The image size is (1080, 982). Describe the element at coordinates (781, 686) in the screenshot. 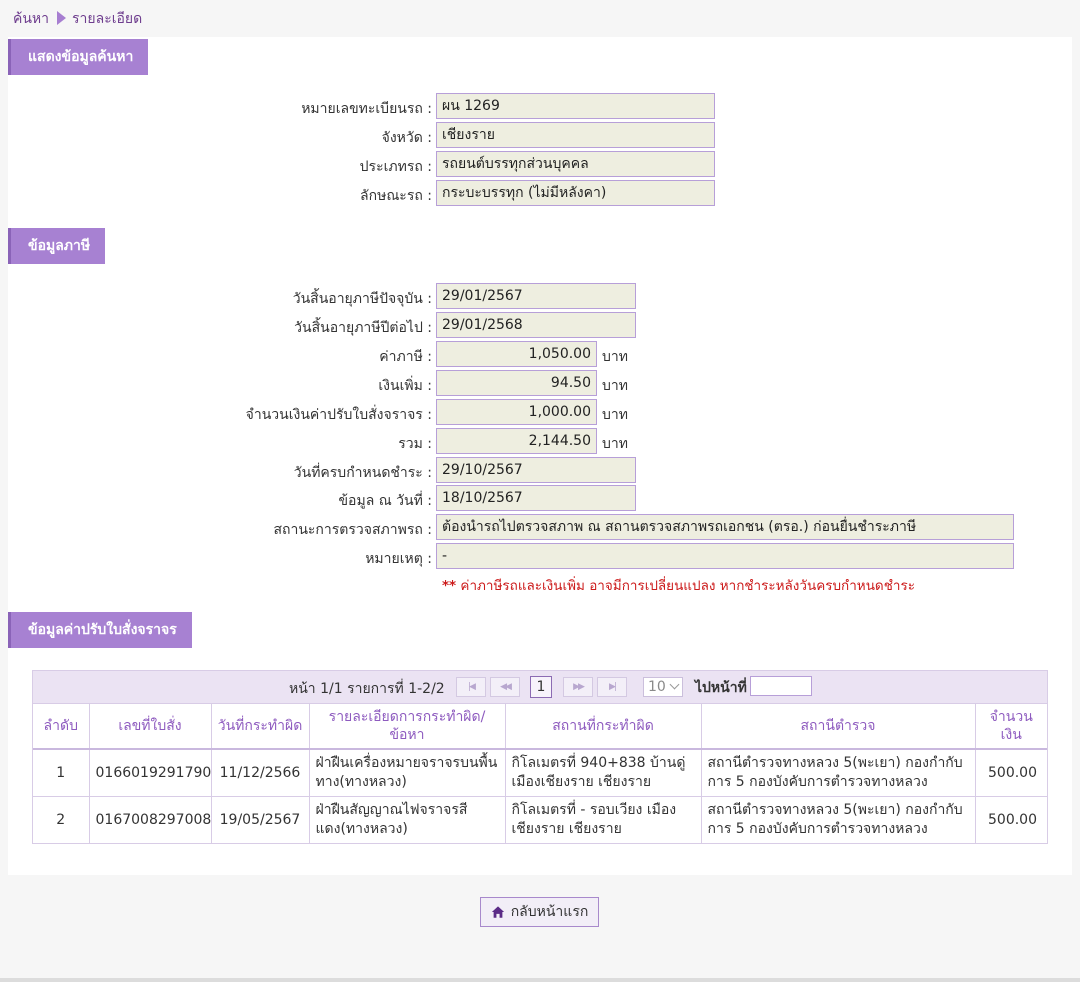

I see `goto-page-input` at that location.